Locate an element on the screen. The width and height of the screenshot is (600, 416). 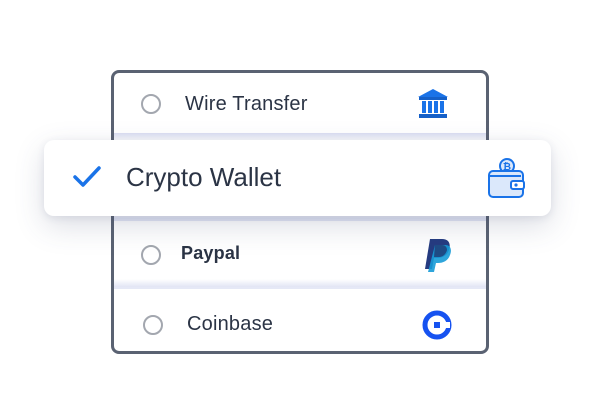
option-wire-transfer: Wire Transfer is located at coordinates (300, 107).